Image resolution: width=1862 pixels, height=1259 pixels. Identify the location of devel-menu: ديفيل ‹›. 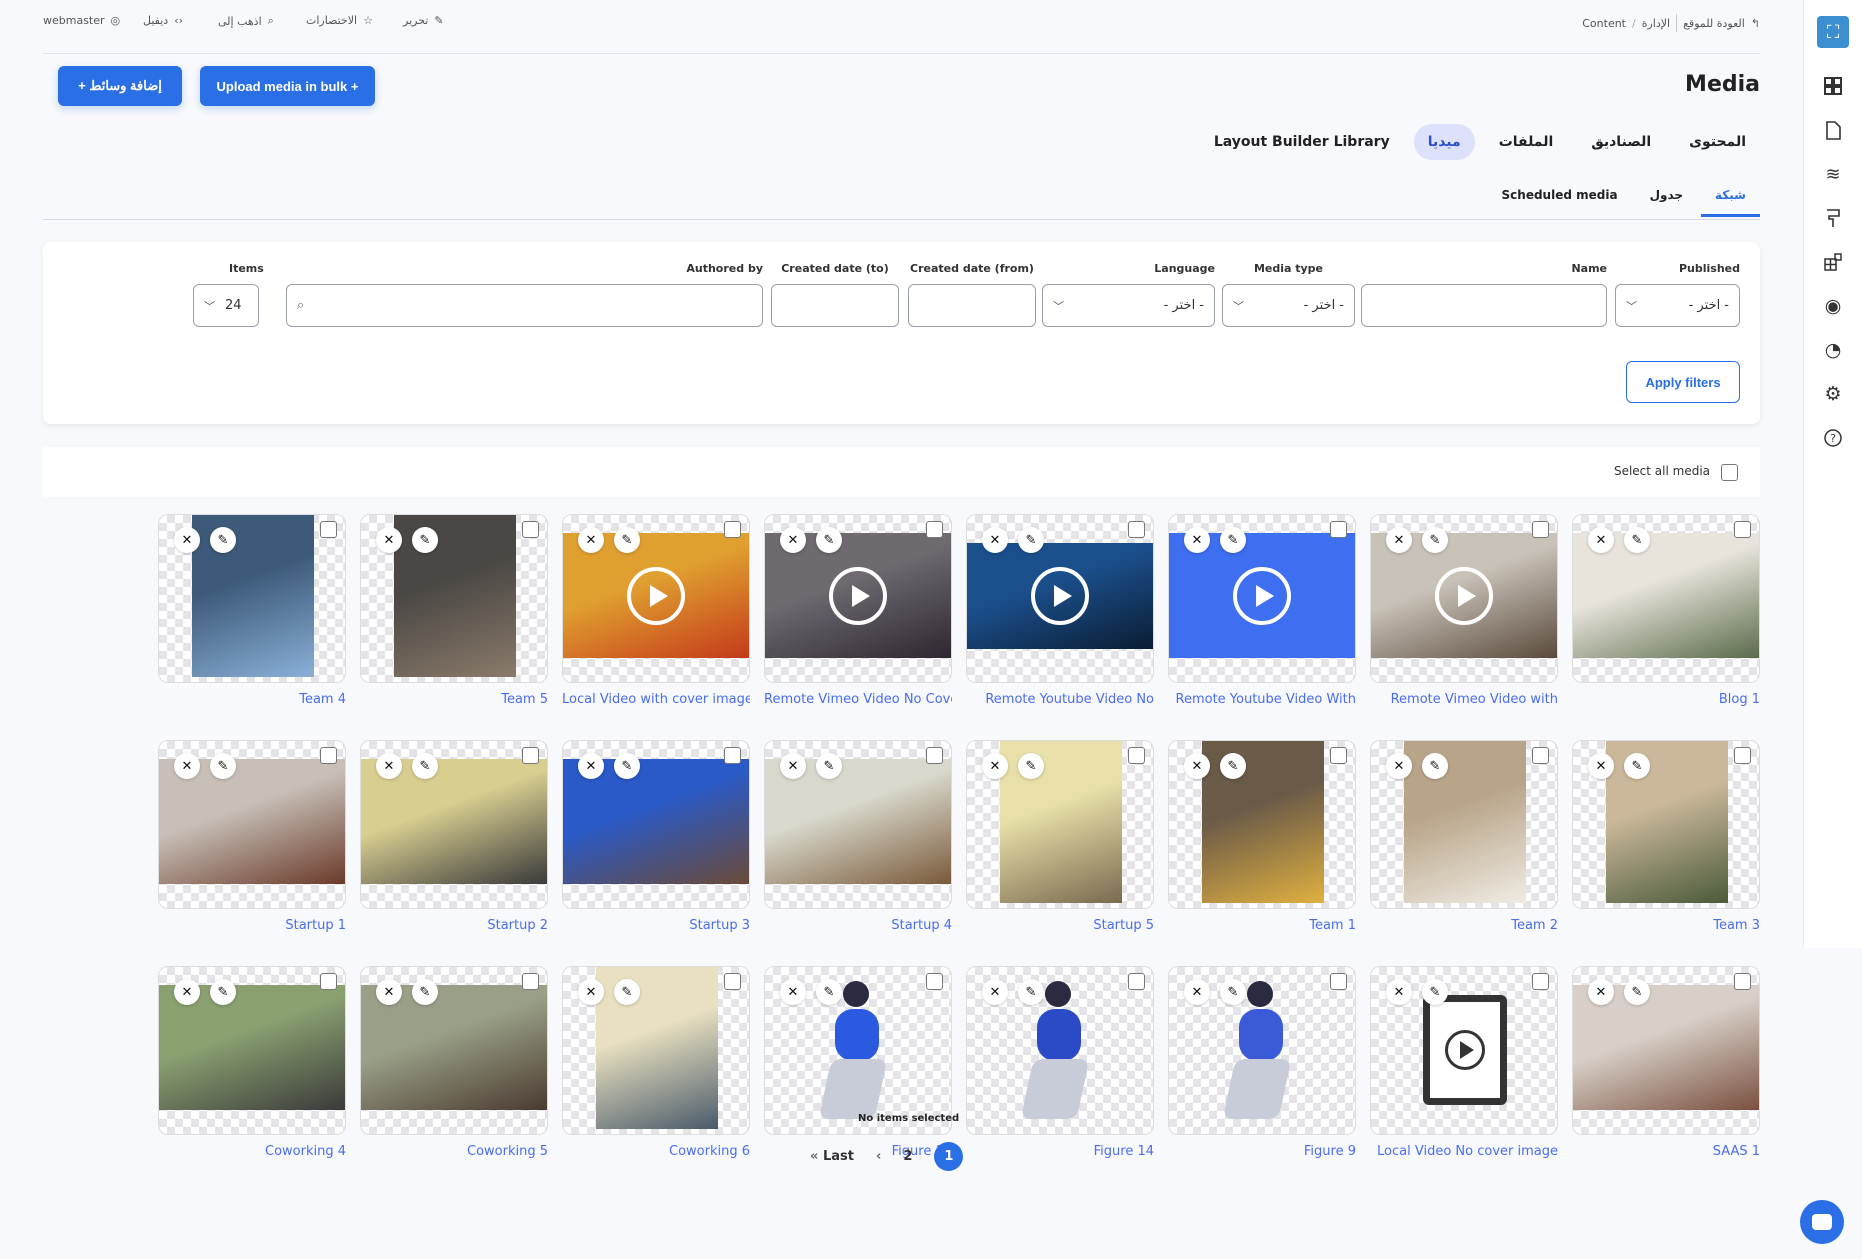
(163, 20).